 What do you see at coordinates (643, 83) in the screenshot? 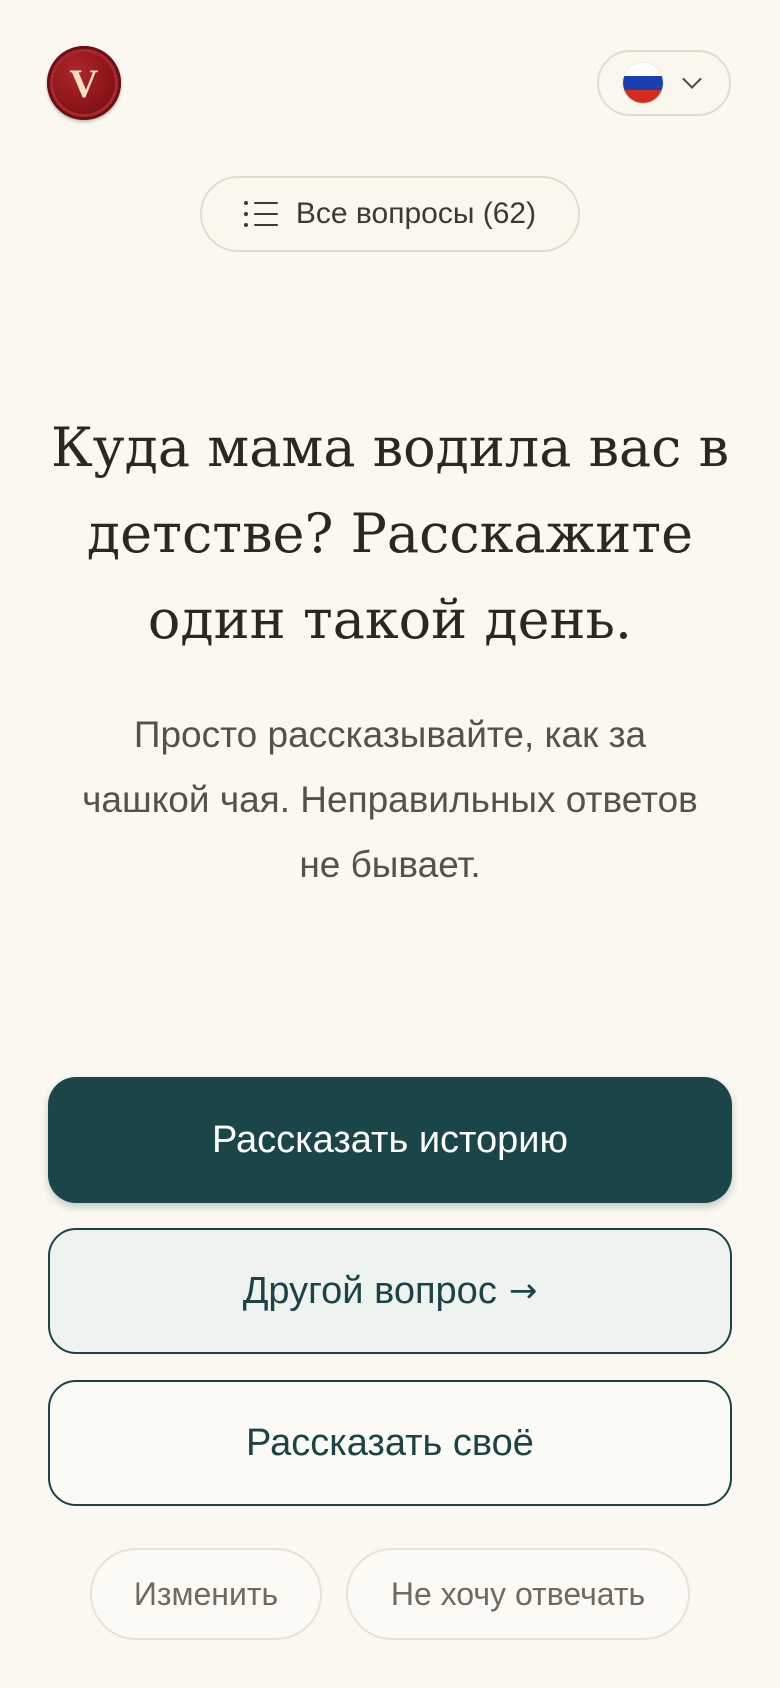
I see `russia-flag-icon` at bounding box center [643, 83].